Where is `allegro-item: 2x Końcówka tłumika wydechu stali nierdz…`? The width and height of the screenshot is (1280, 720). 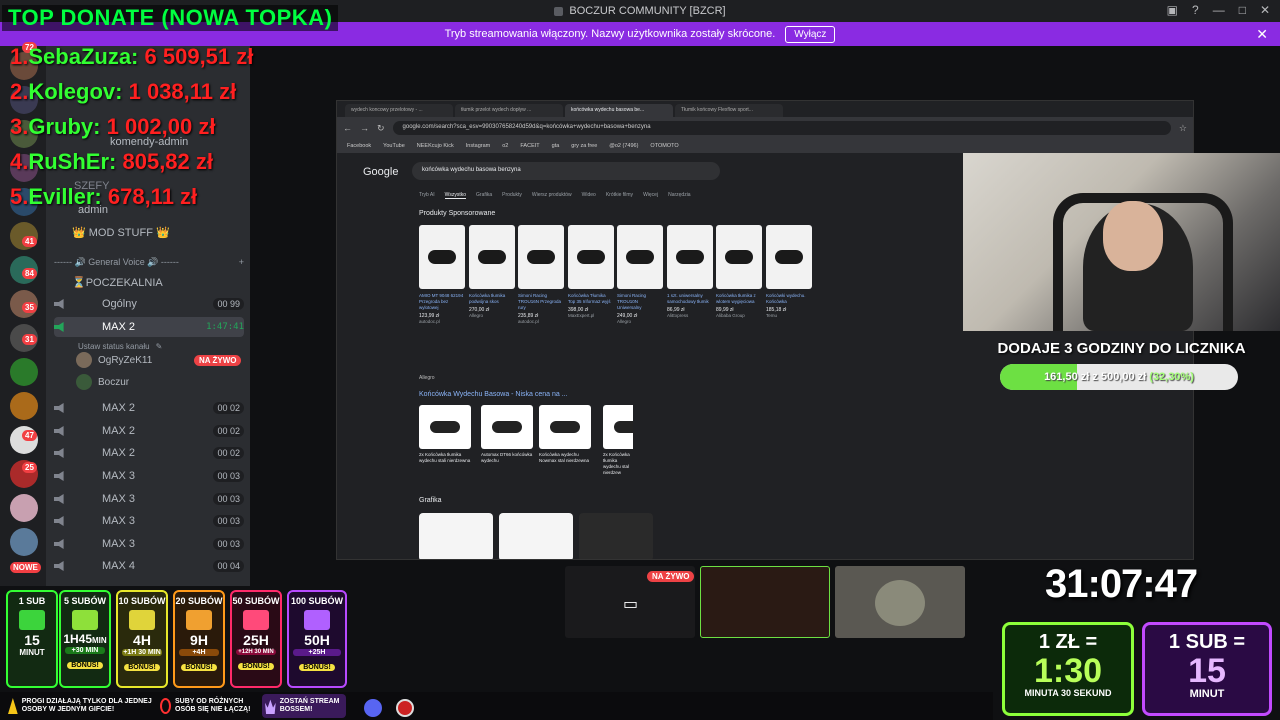 allegro-item: 2x Końcówka tłumika wydechu stali nierdz… is located at coordinates (445, 434).